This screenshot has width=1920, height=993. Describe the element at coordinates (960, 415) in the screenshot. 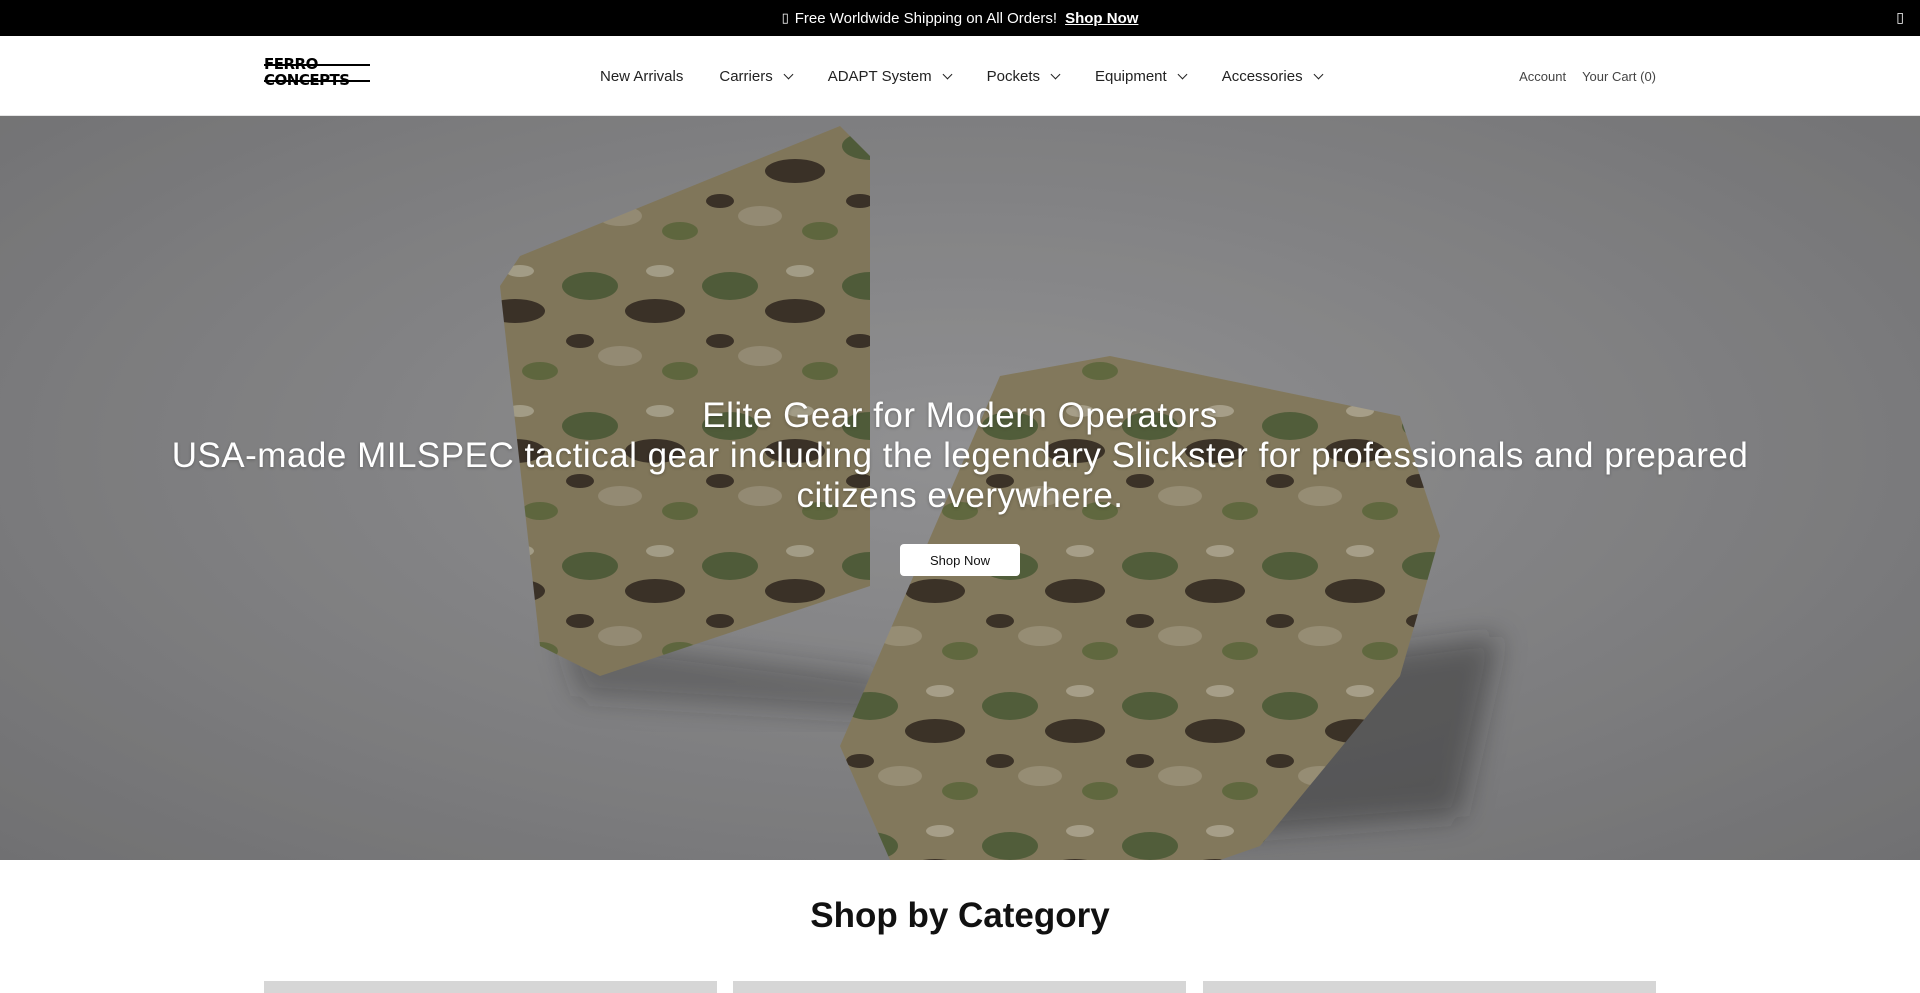

I see `hero-title: Elite Gear for Modern Operators` at that location.